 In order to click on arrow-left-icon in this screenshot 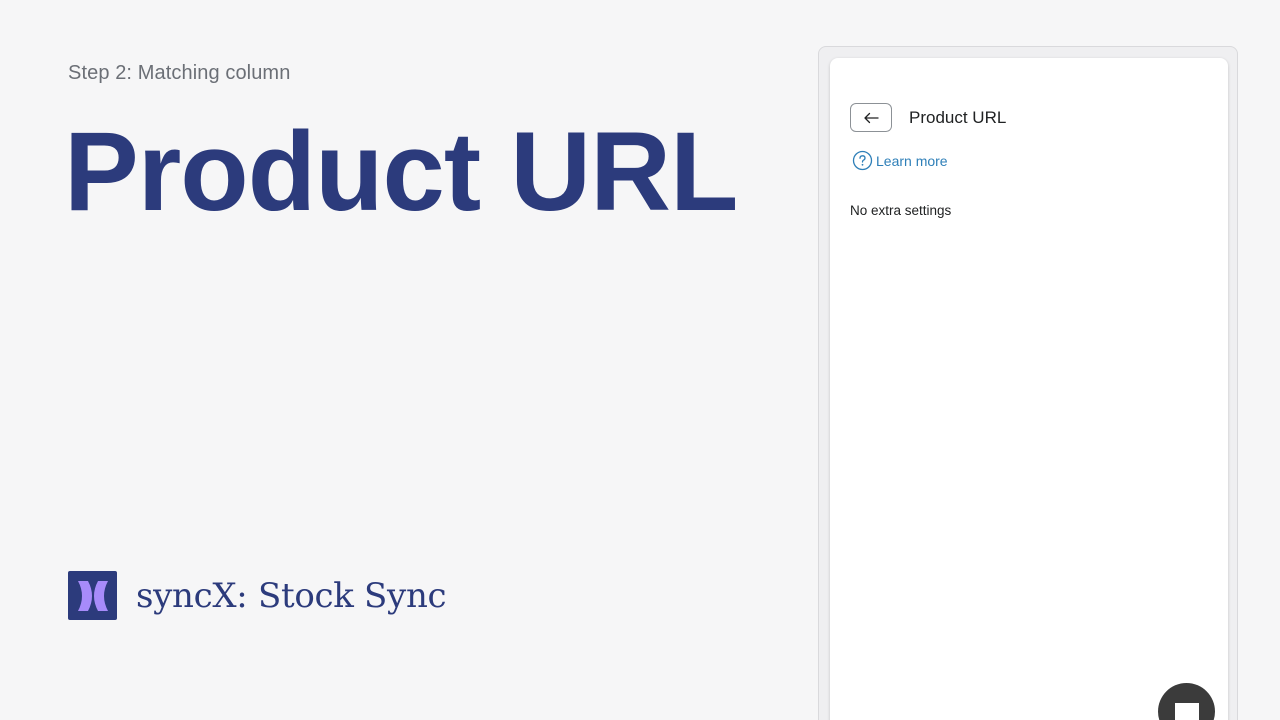, I will do `click(871, 117)`.